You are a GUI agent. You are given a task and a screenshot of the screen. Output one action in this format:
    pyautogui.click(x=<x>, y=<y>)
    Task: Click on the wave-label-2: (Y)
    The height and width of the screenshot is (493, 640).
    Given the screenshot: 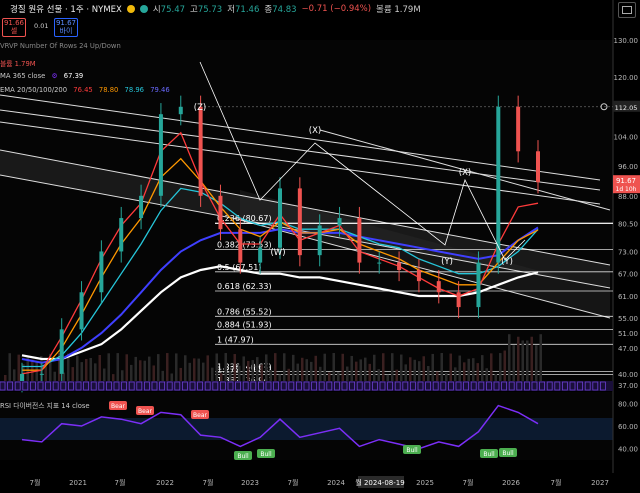 What is the action you would take?
    pyautogui.click(x=447, y=262)
    